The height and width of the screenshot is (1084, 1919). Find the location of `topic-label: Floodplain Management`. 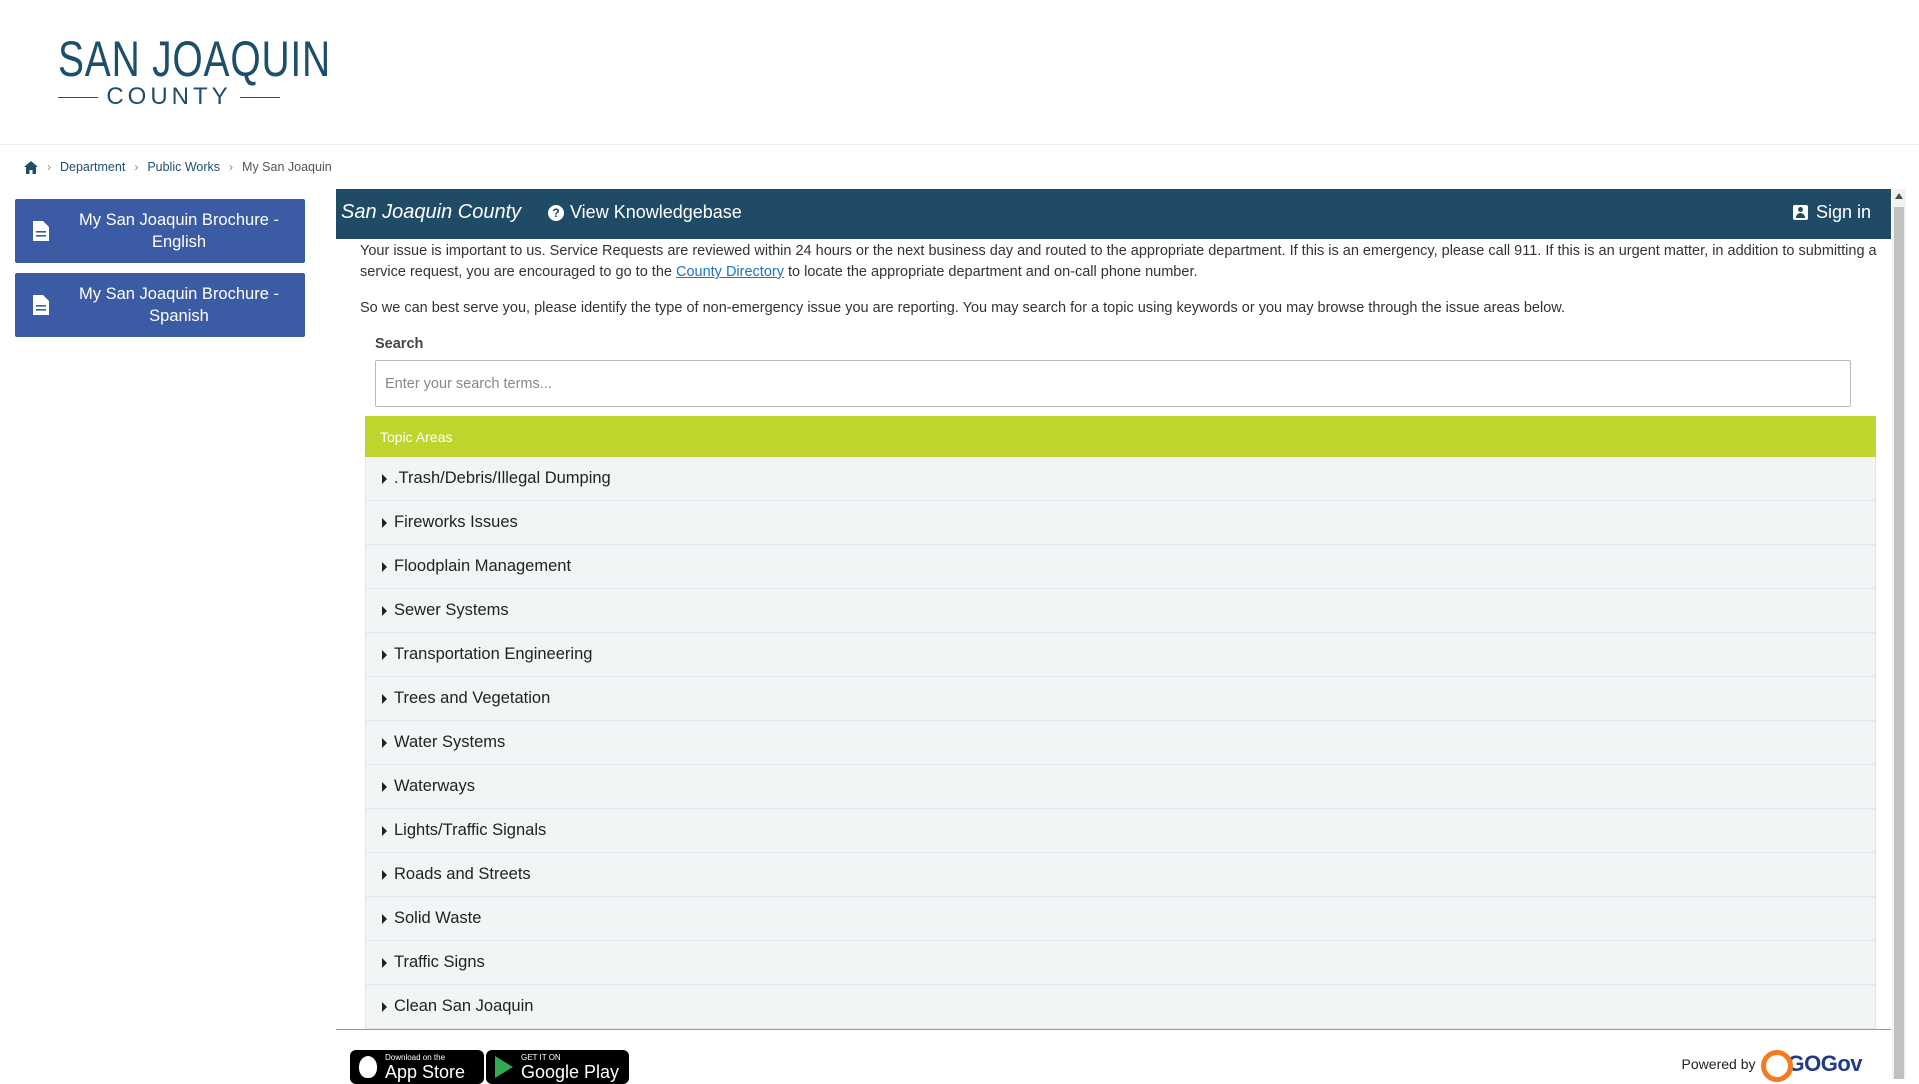

topic-label: Floodplain Management is located at coordinates (483, 566).